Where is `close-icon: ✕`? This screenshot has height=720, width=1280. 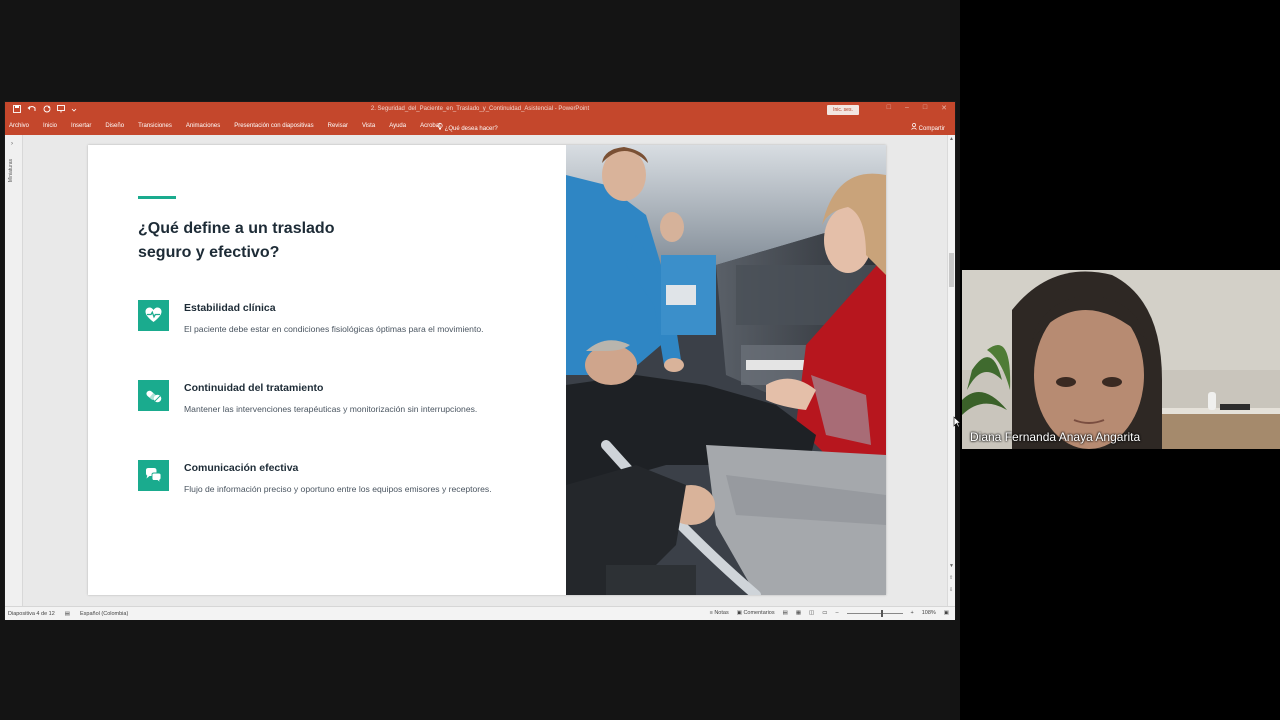 close-icon: ✕ is located at coordinates (944, 108).